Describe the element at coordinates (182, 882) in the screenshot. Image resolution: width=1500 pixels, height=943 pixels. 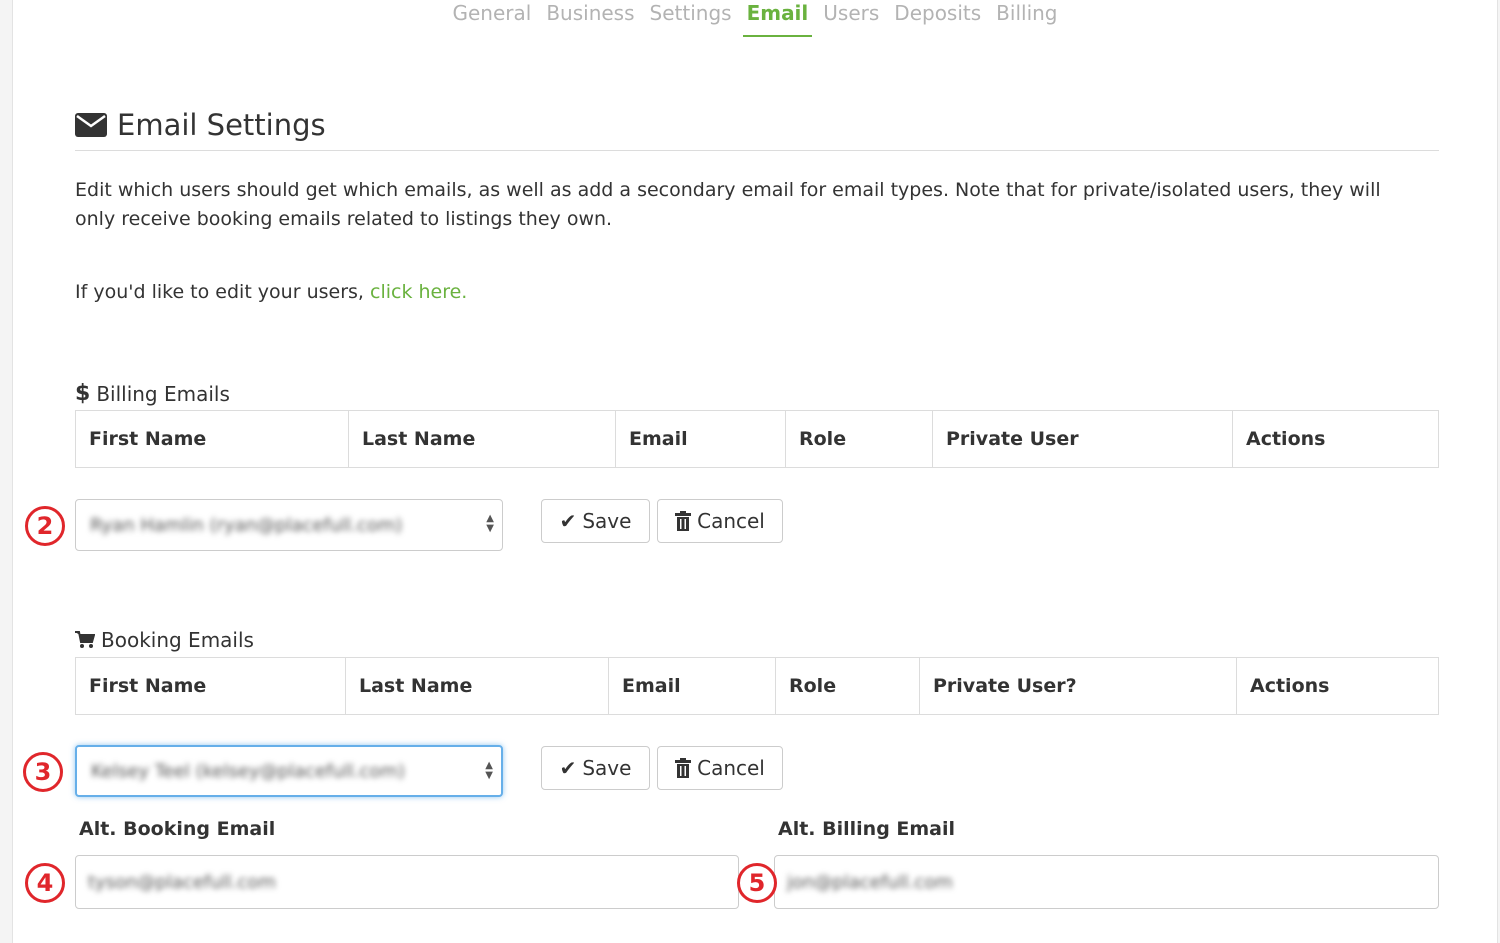
I see `alt-booking-email-value: tyson@placefull.com` at that location.